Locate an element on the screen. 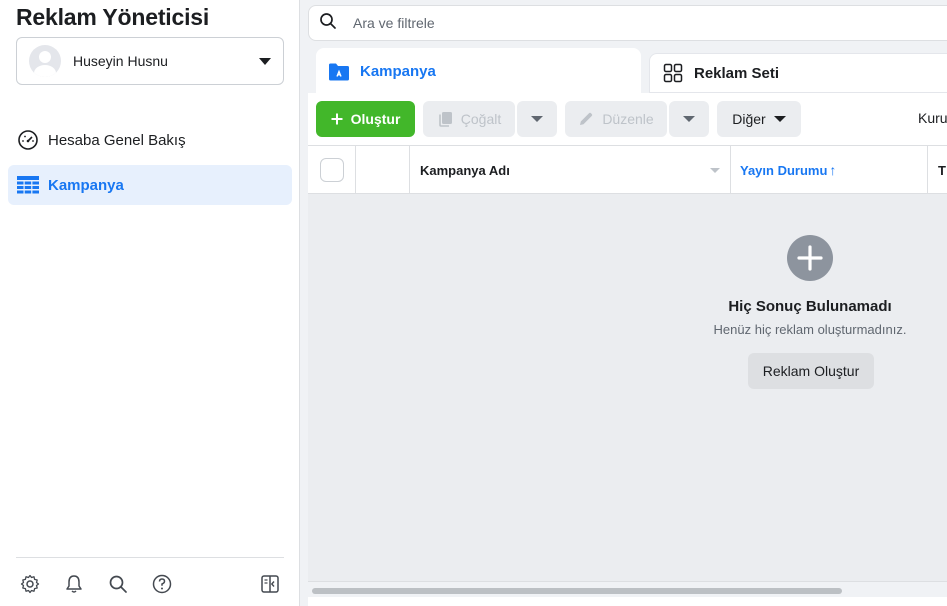 Image resolution: width=947 pixels, height=606 pixels. scrollbar-thumb is located at coordinates (577, 591).